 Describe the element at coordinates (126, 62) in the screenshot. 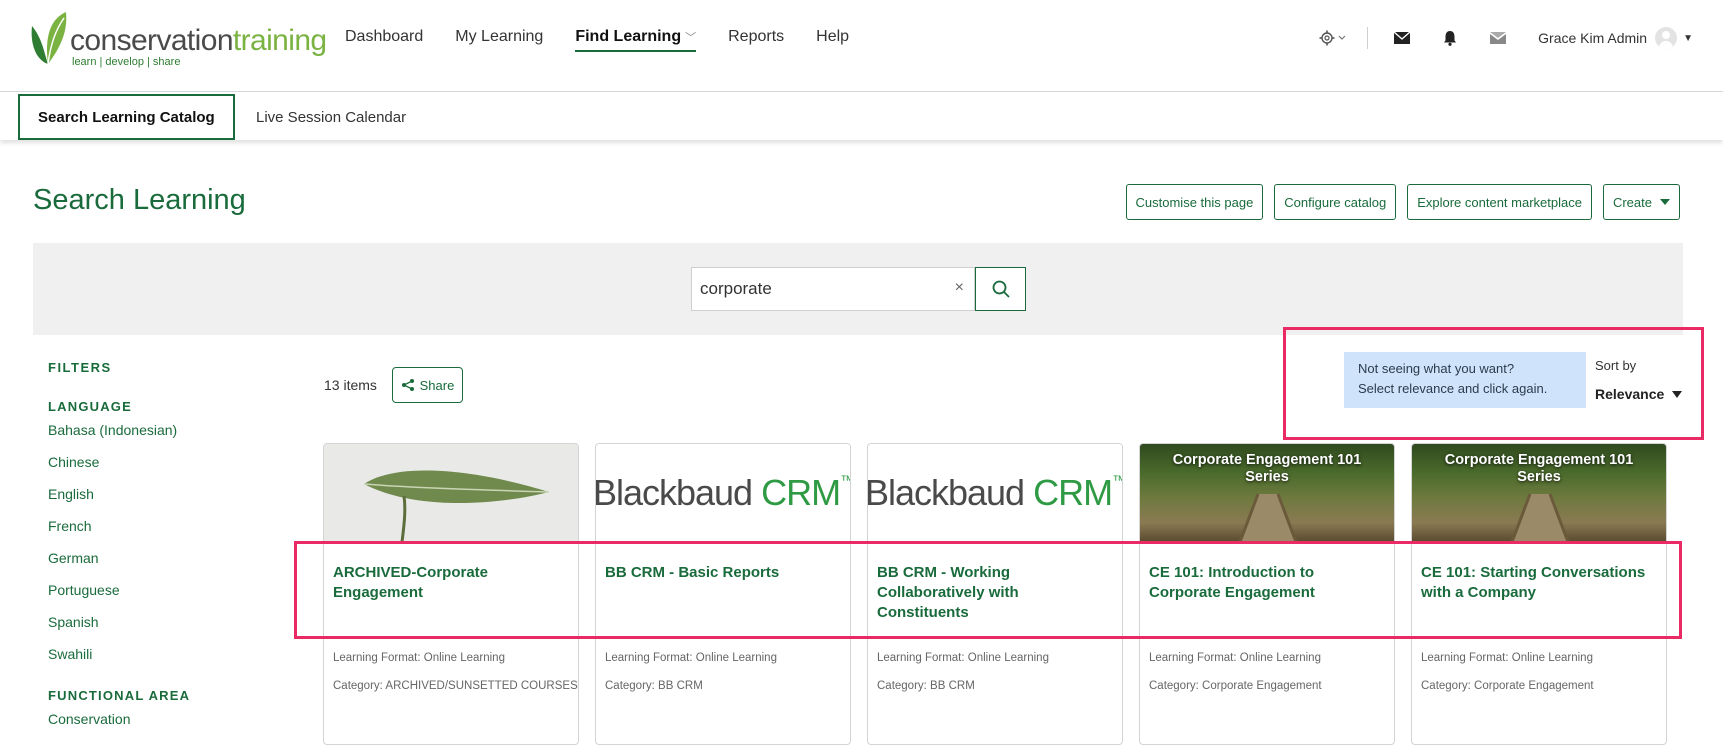

I see `logo-tagline: learn | develop | share` at that location.